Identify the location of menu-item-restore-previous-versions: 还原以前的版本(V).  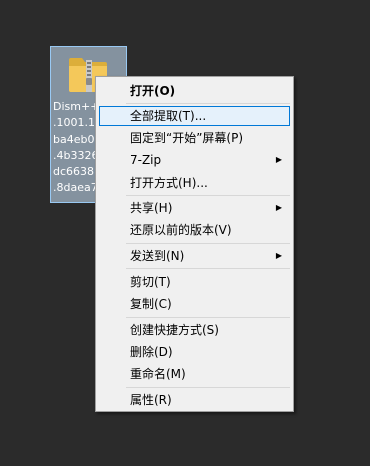
(194, 230).